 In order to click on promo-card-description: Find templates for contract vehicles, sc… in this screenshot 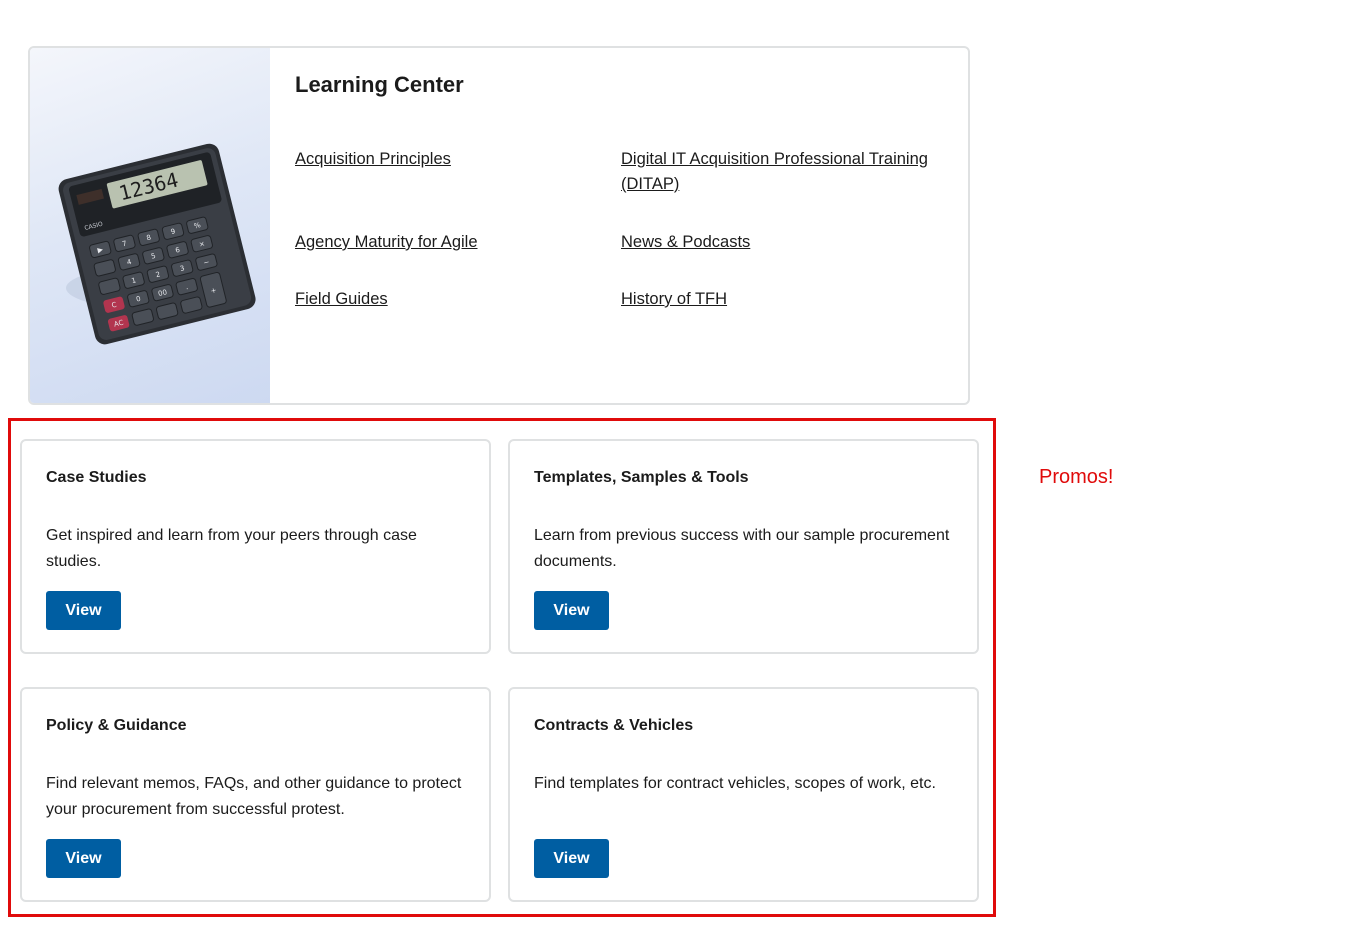, I will do `click(735, 783)`.